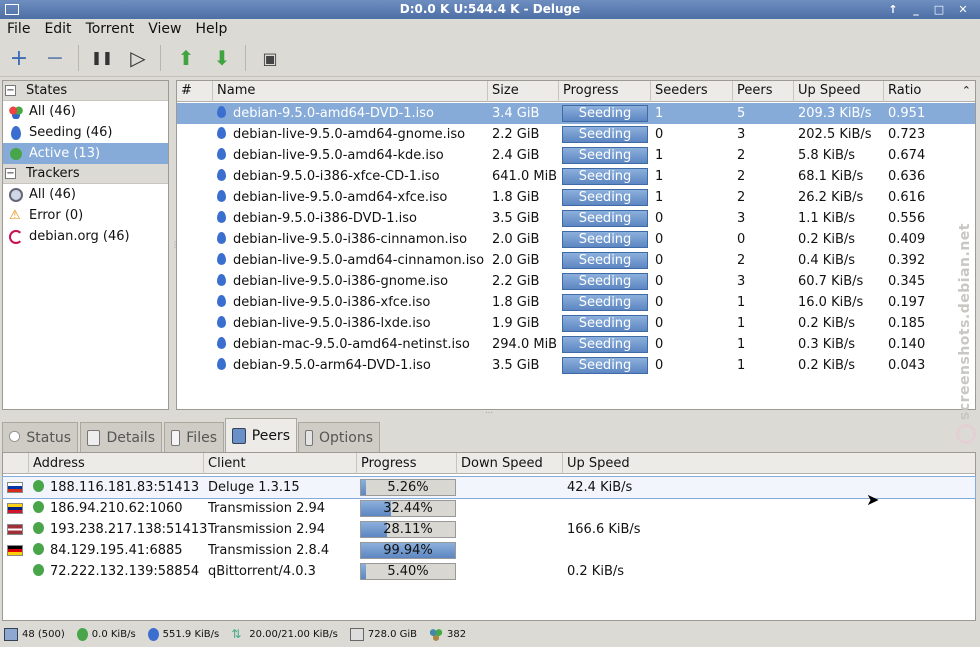 This screenshot has height=647, width=980. Describe the element at coordinates (40, 437) in the screenshot. I see `tab-status: Status` at that location.